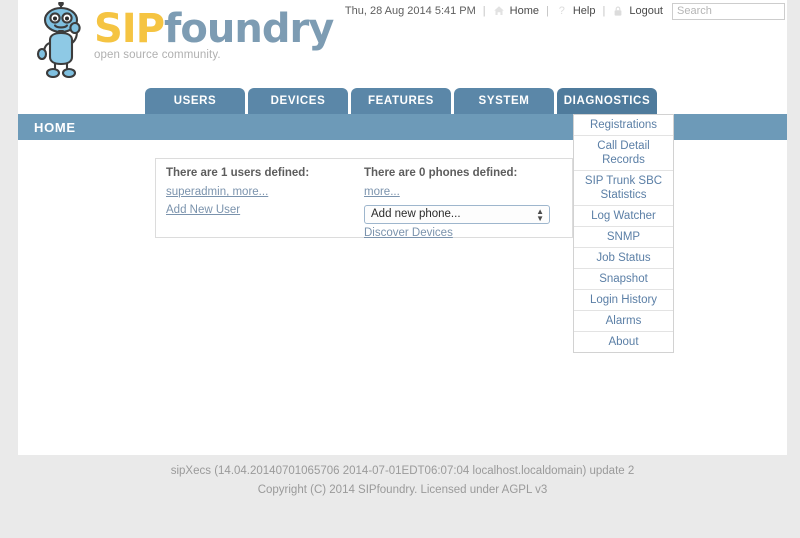  I want to click on tab-system: SYSTEM, so click(504, 101).